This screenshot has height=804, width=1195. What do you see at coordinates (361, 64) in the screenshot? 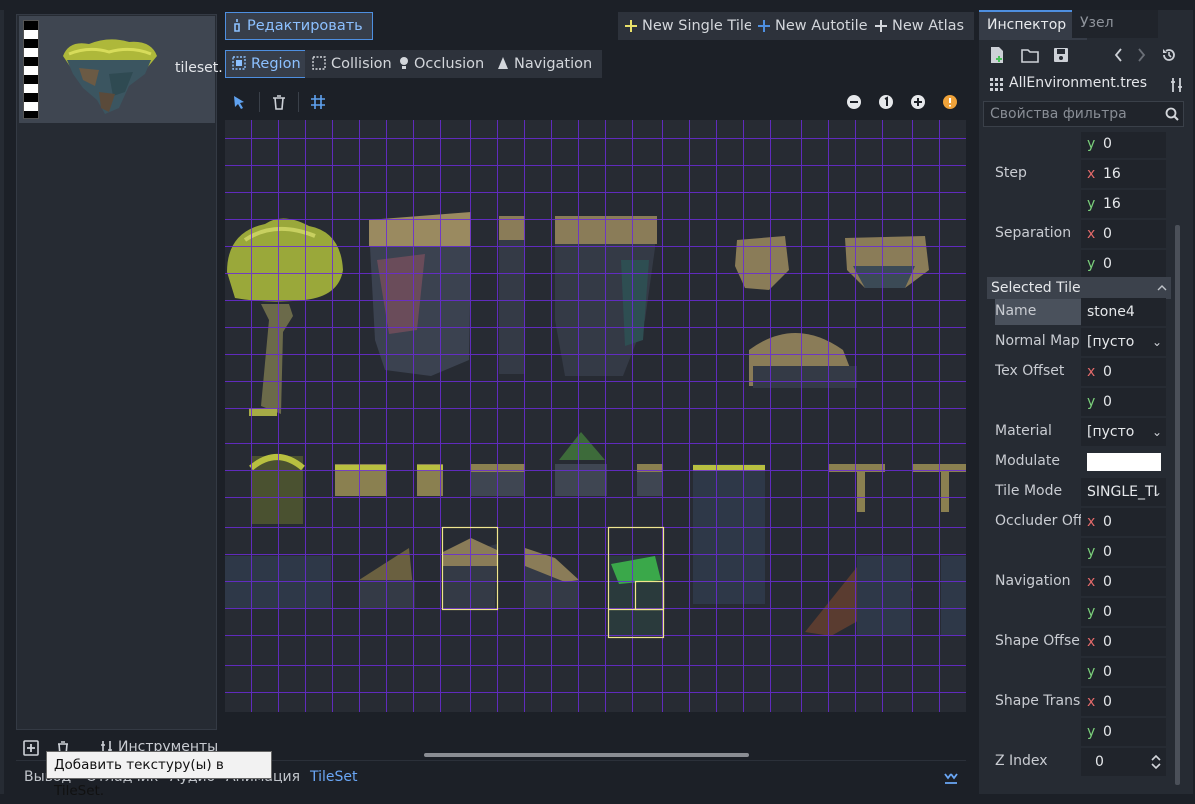
I see `mode-collision-label: Collision` at bounding box center [361, 64].